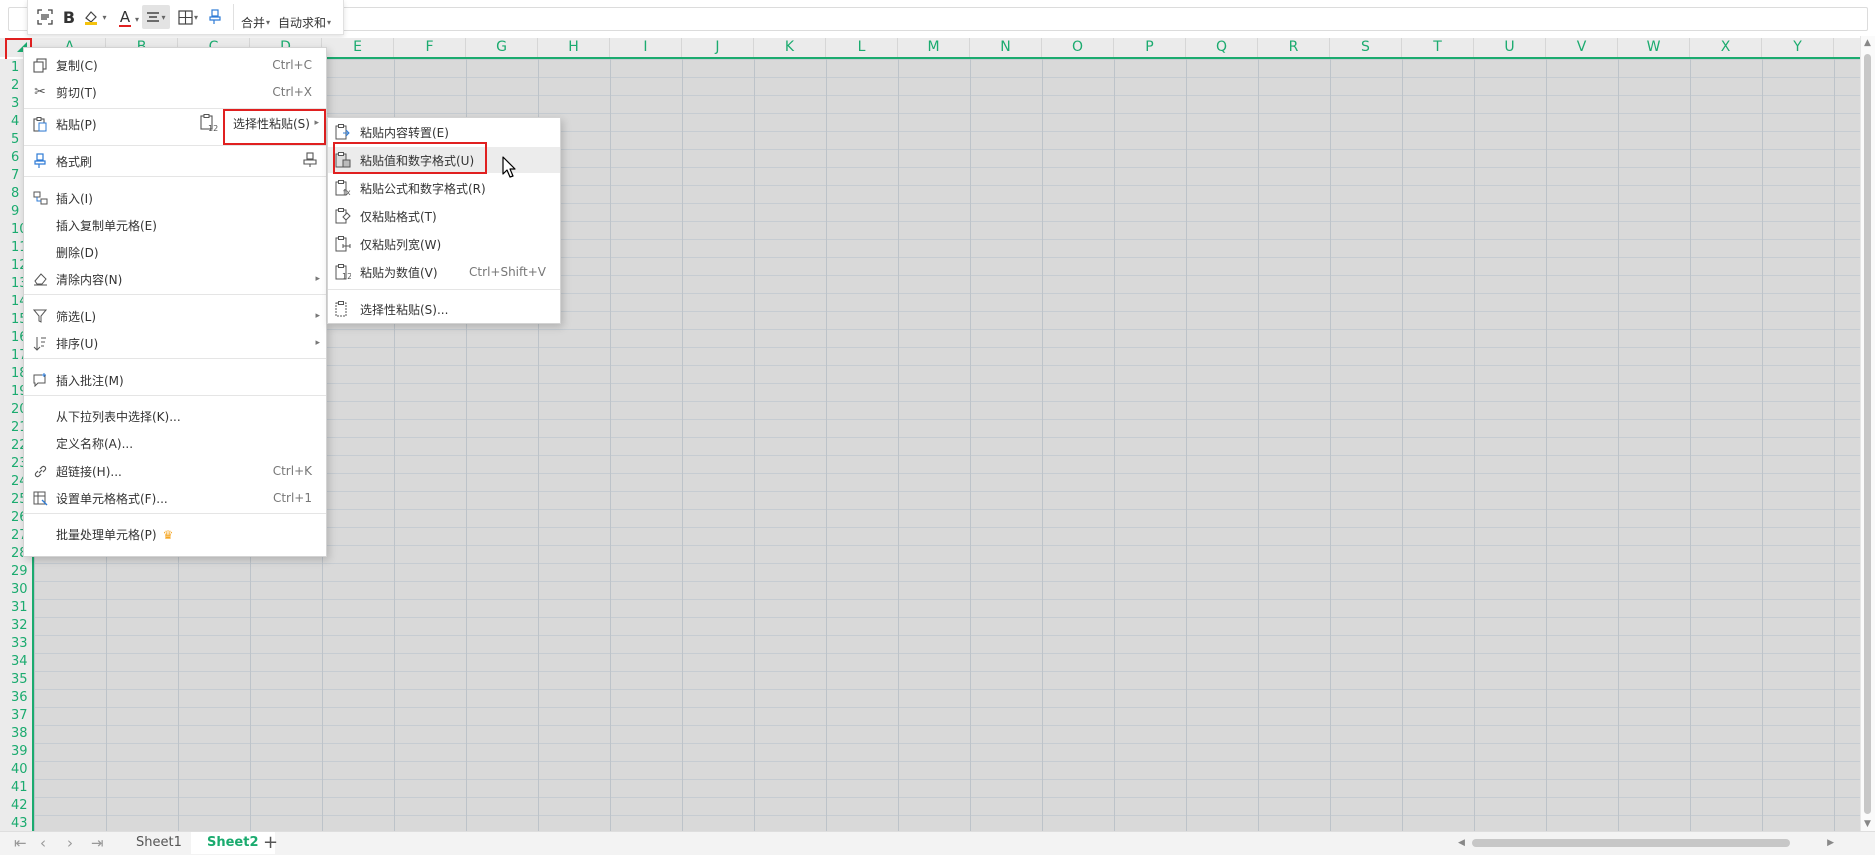  Describe the element at coordinates (16, 806) in the screenshot. I see `row-header-cell: 42` at that location.